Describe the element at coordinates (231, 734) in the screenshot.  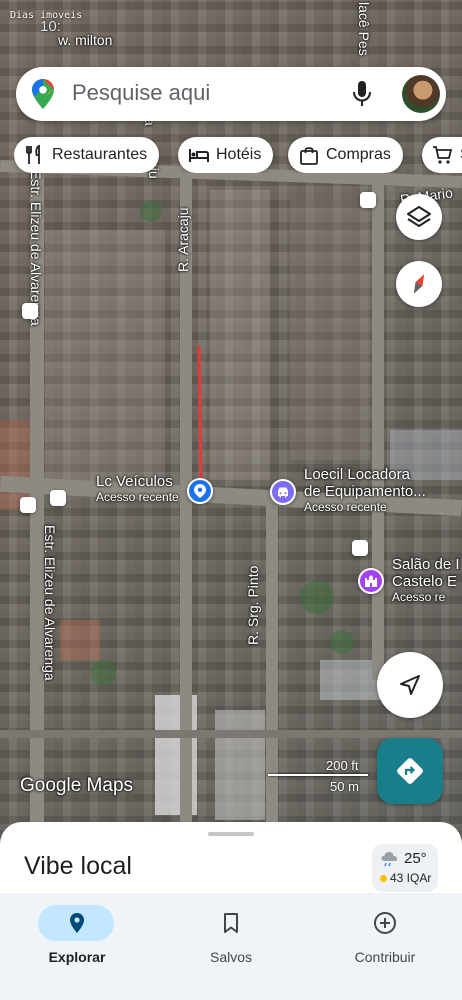
I see `road-horizontal` at that location.